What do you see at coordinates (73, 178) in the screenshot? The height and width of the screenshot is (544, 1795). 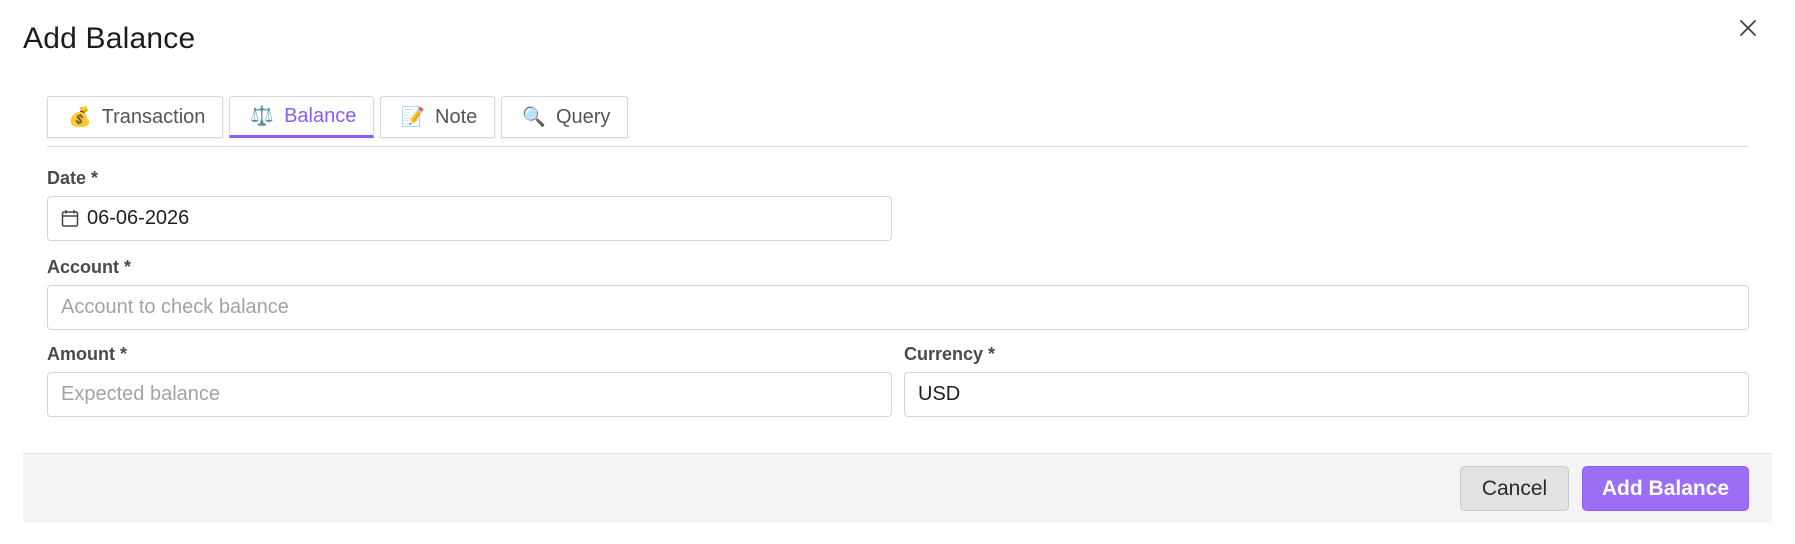 I see `date-label: Date *` at bounding box center [73, 178].